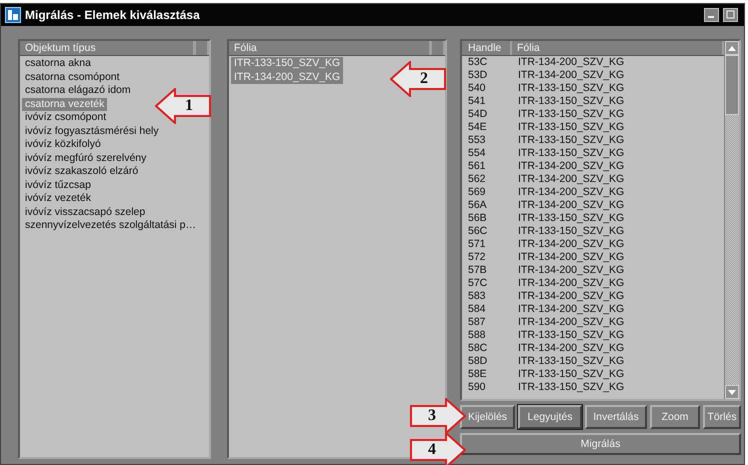 Image resolution: width=748 pixels, height=465 pixels. Describe the element at coordinates (477, 205) in the screenshot. I see `table-cell-text: 56A` at that location.